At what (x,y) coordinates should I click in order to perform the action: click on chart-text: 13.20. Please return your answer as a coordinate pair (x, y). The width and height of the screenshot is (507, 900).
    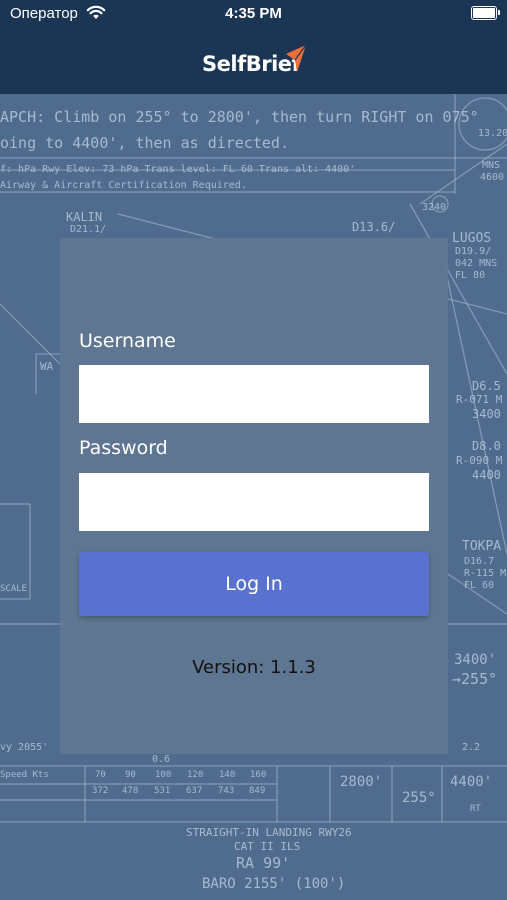
    Looking at the image, I should click on (492, 133).